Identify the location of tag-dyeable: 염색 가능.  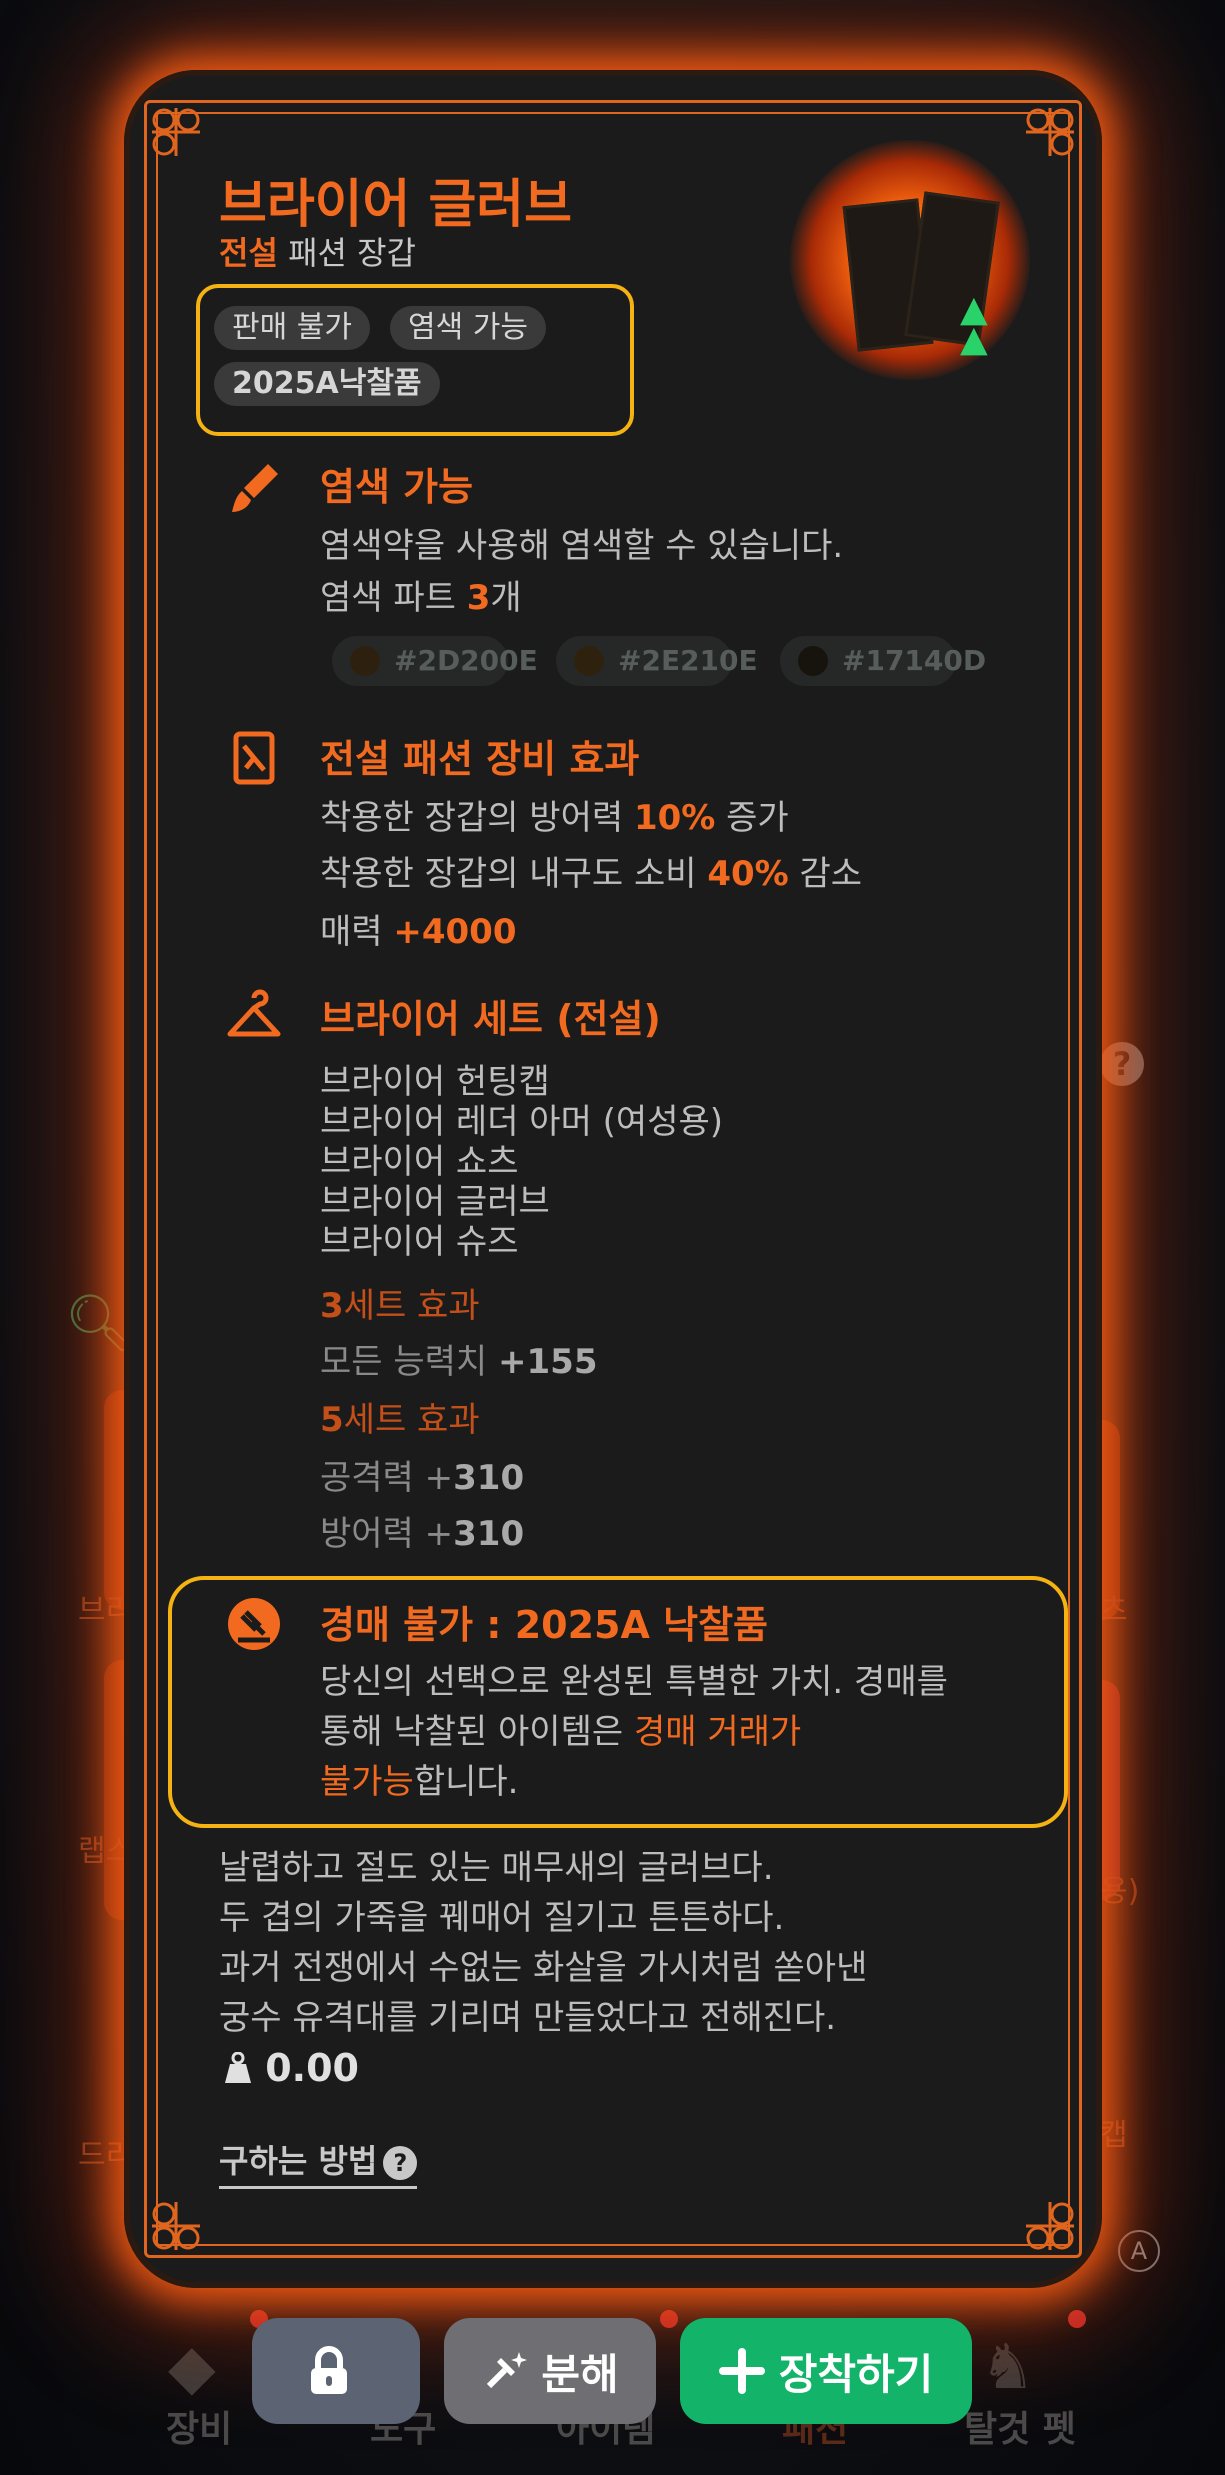
(468, 328).